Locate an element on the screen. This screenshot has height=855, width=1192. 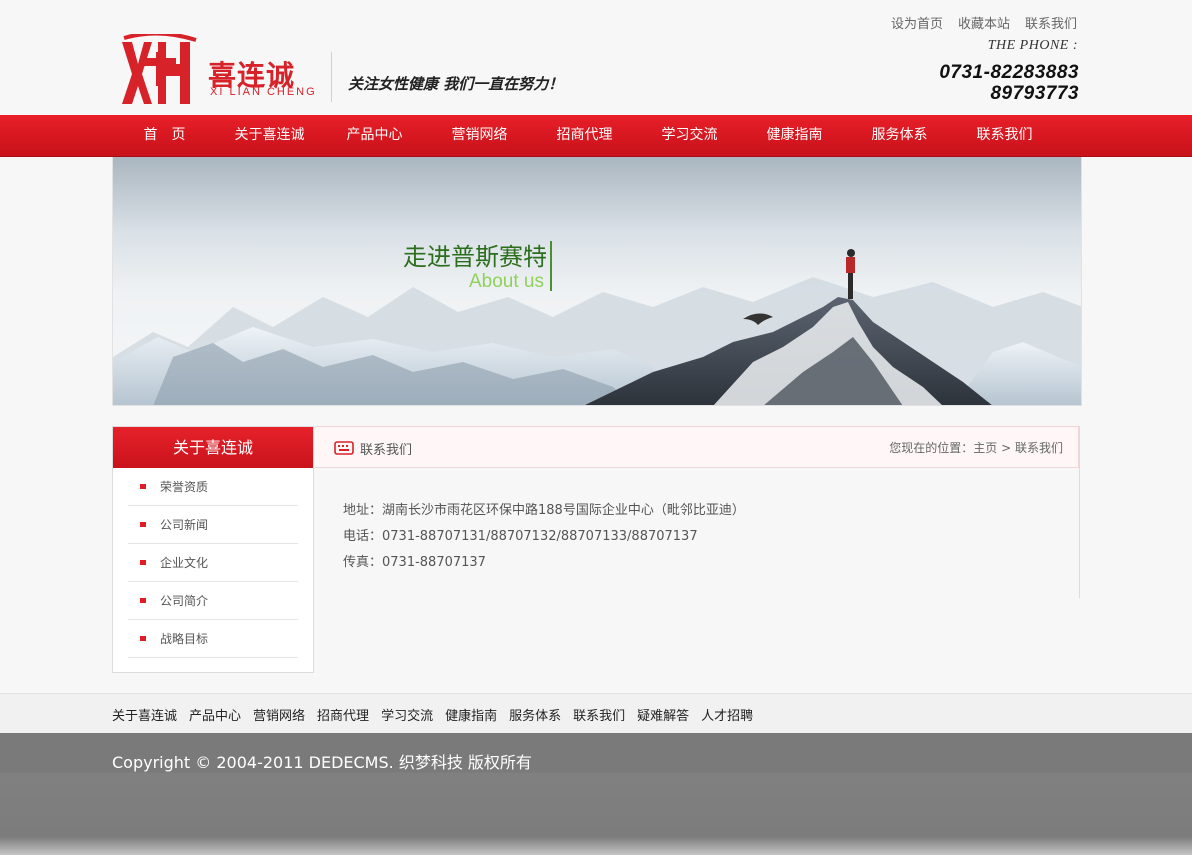
nav-item-about: 关于喜连诚 is located at coordinates (269, 136).